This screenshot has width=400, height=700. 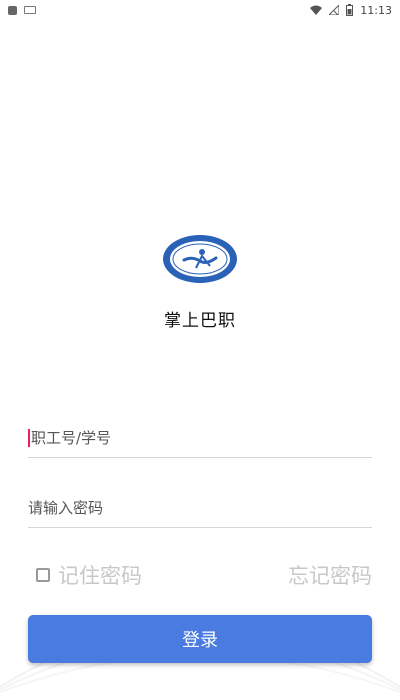 What do you see at coordinates (200, 259) in the screenshot?
I see `college-emblem-icon` at bounding box center [200, 259].